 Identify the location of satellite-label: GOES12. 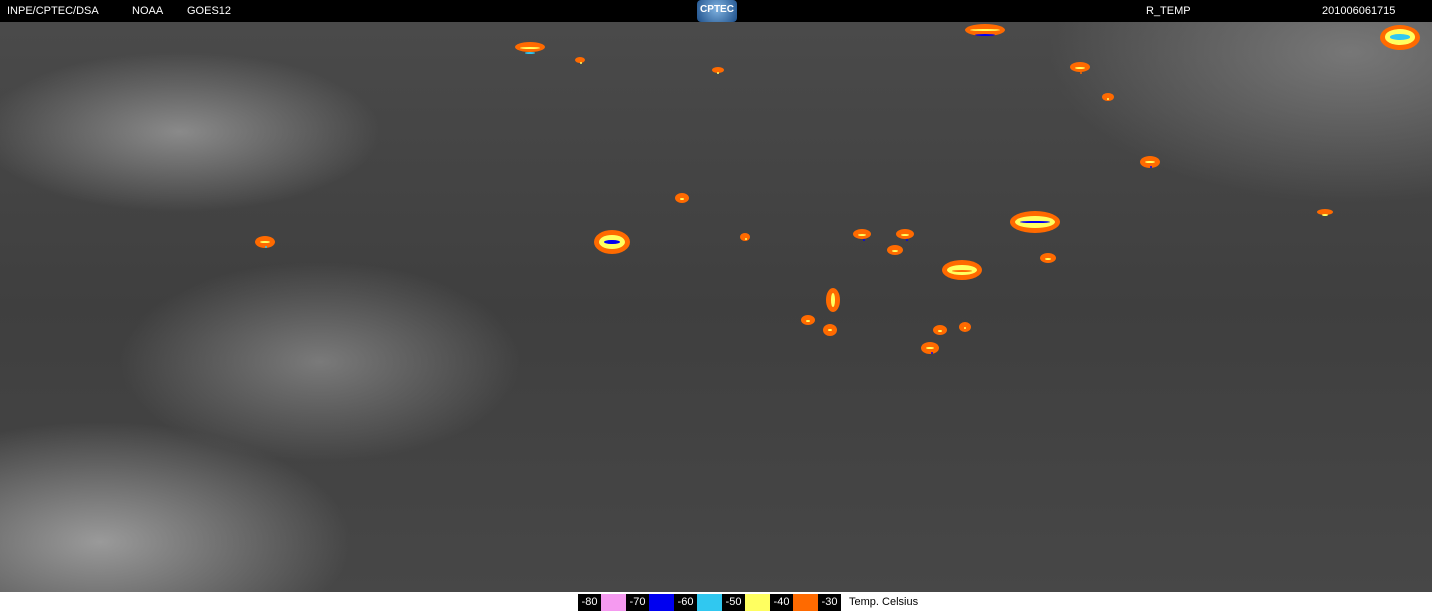
(209, 11).